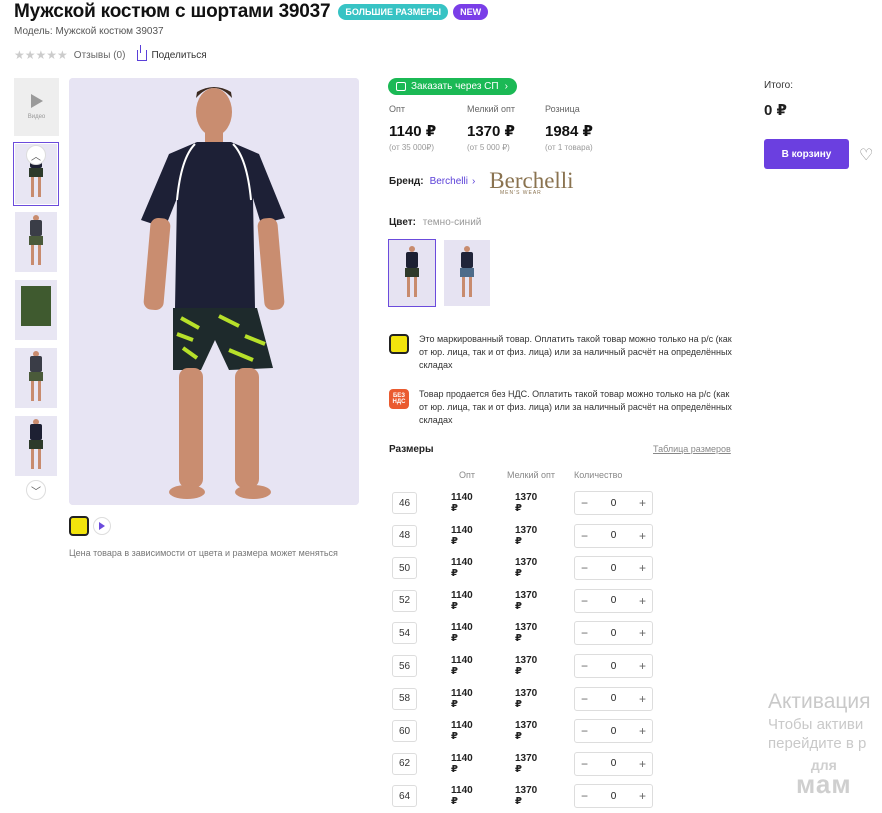  I want to click on rating-stars: ★★★★★, so click(41, 55).